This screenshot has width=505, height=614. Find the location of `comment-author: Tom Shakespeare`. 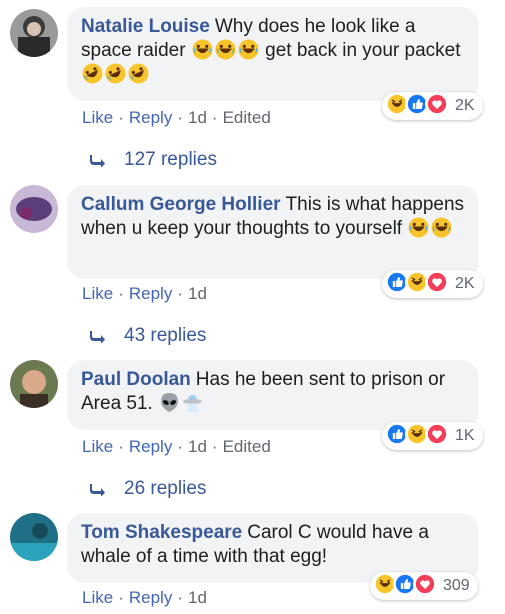

comment-author: Tom Shakespeare is located at coordinates (161, 532).